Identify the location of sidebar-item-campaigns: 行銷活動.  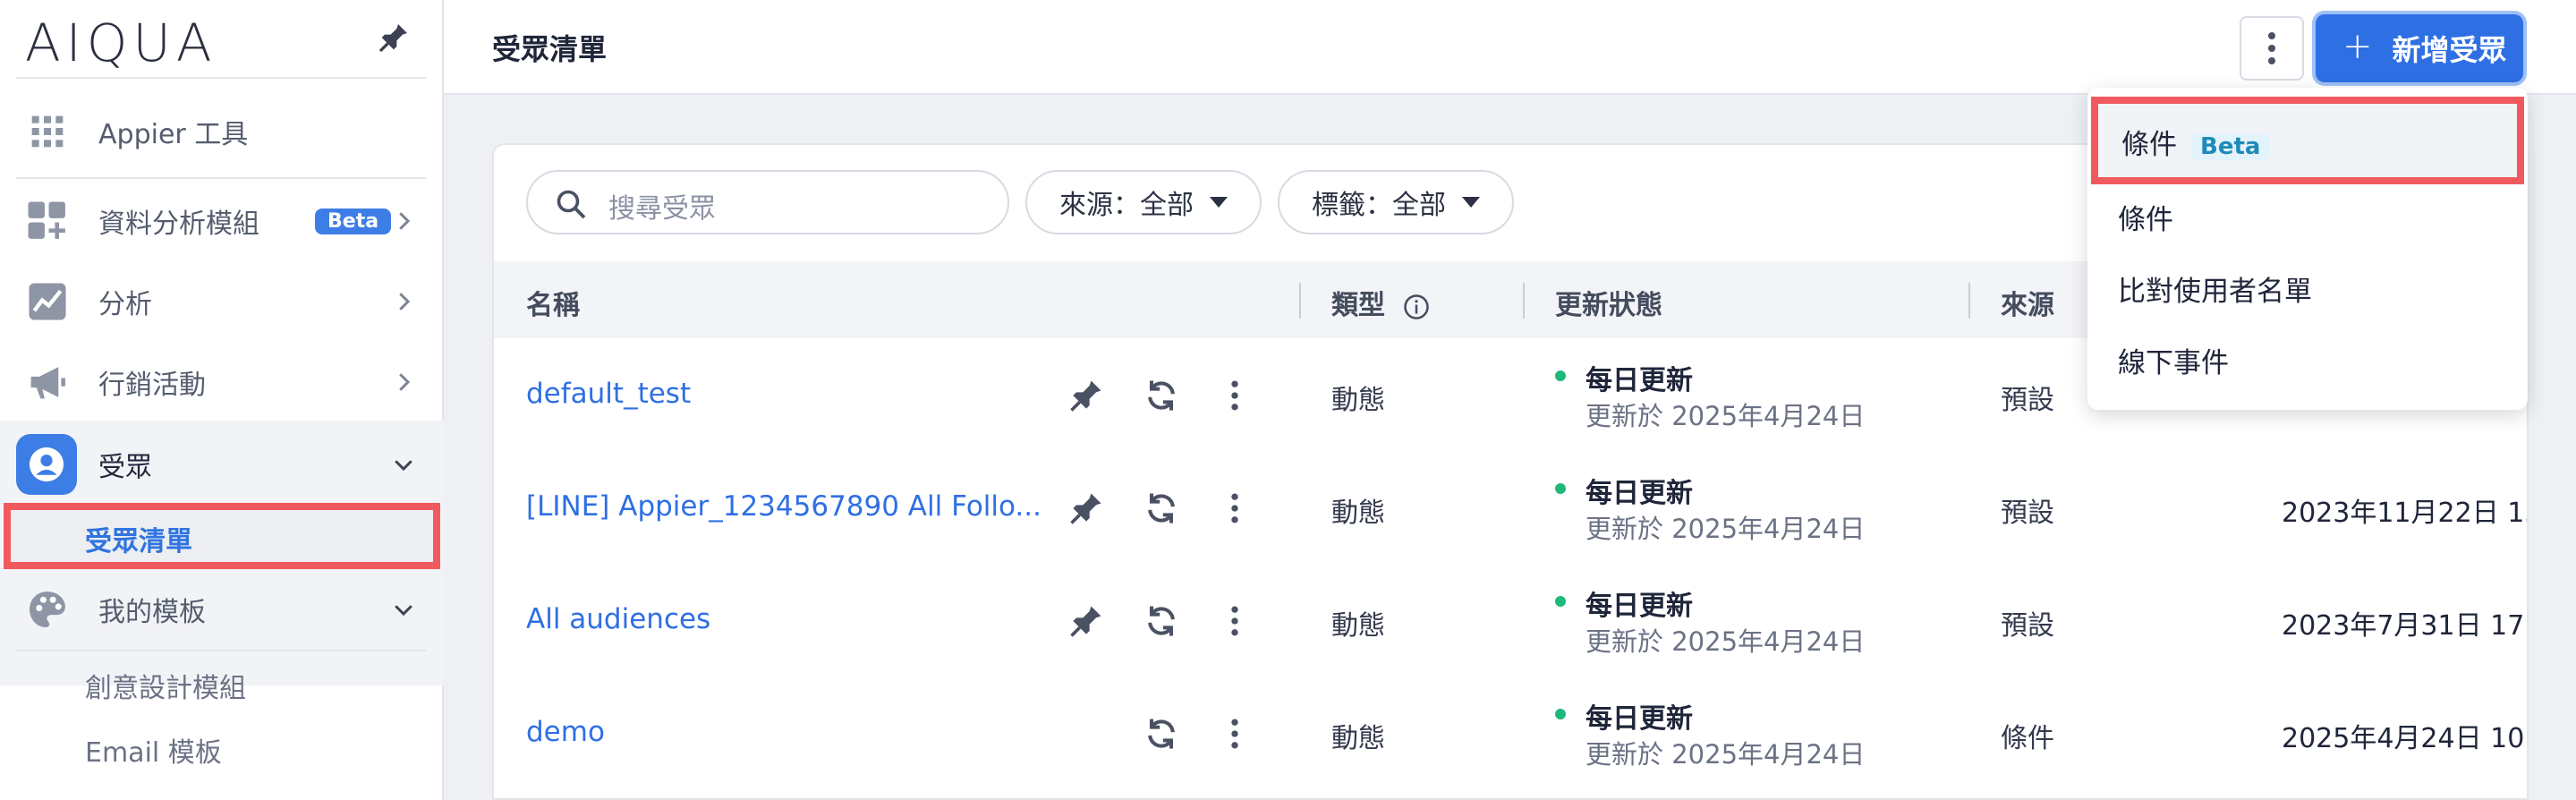
(222, 382).